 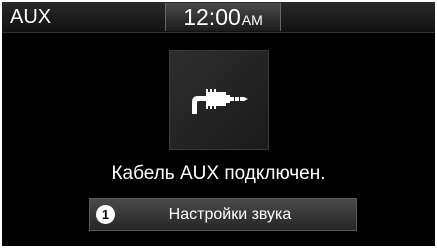 I want to click on status-bar: AUX 12:00AM, so click(x=218, y=17).